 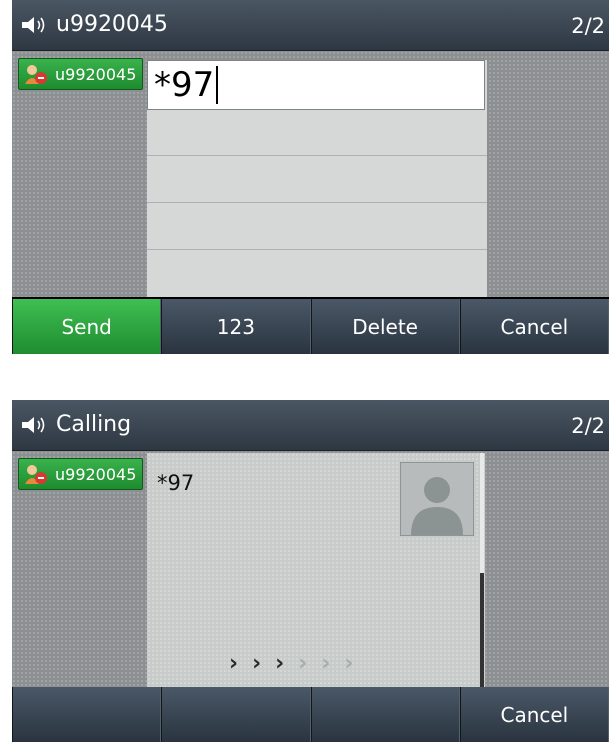 What do you see at coordinates (112, 24) in the screenshot?
I see `title-text: u9920045` at bounding box center [112, 24].